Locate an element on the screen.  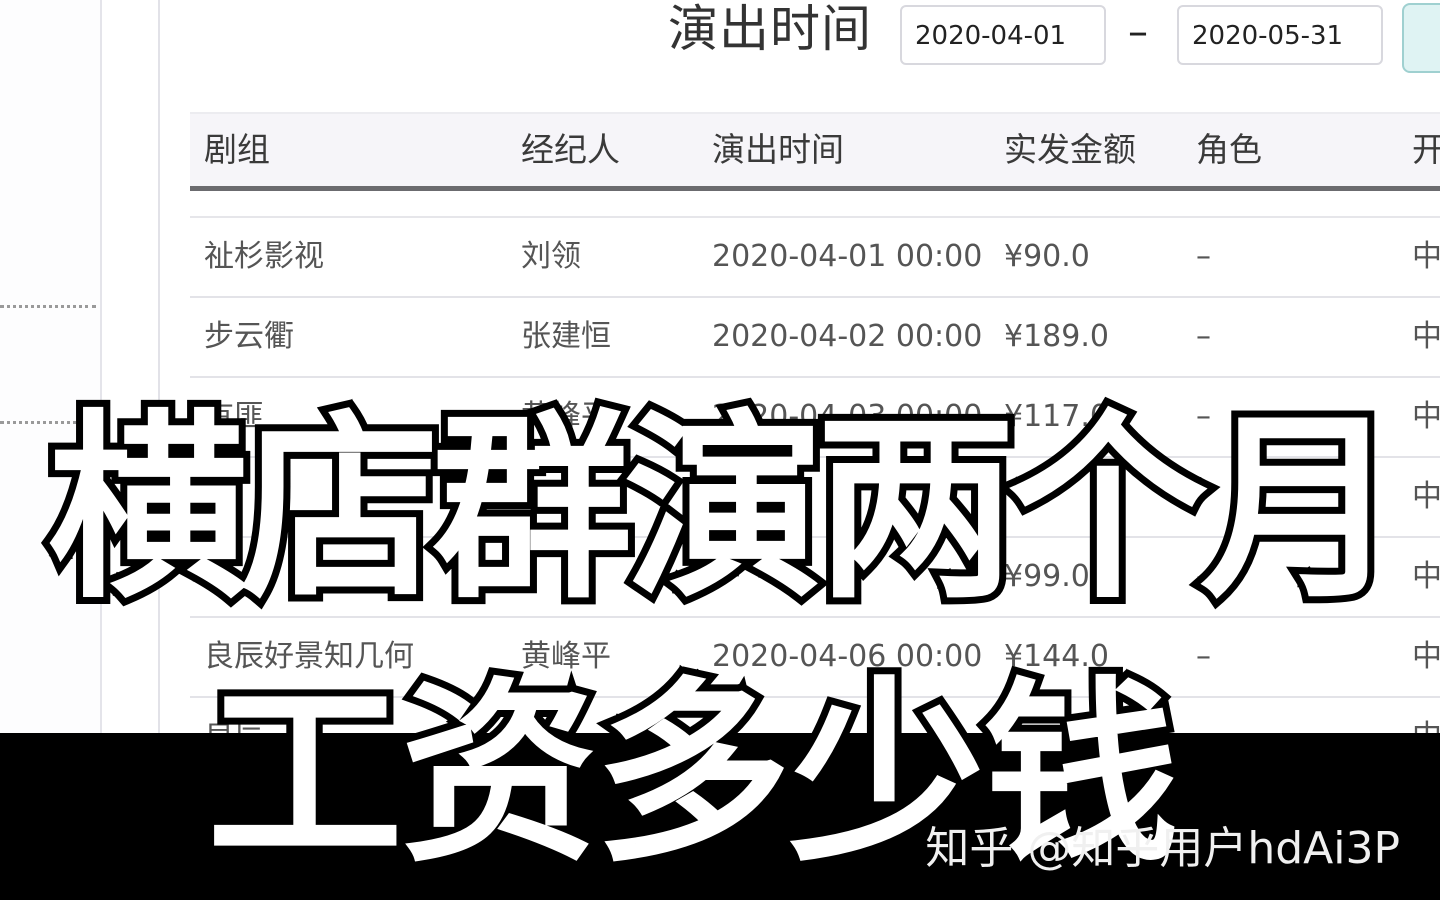
table-row: 步云衢 张建恒 2020-04-02 00:00 ¥189.0 – 中 is located at coordinates (815, 338).